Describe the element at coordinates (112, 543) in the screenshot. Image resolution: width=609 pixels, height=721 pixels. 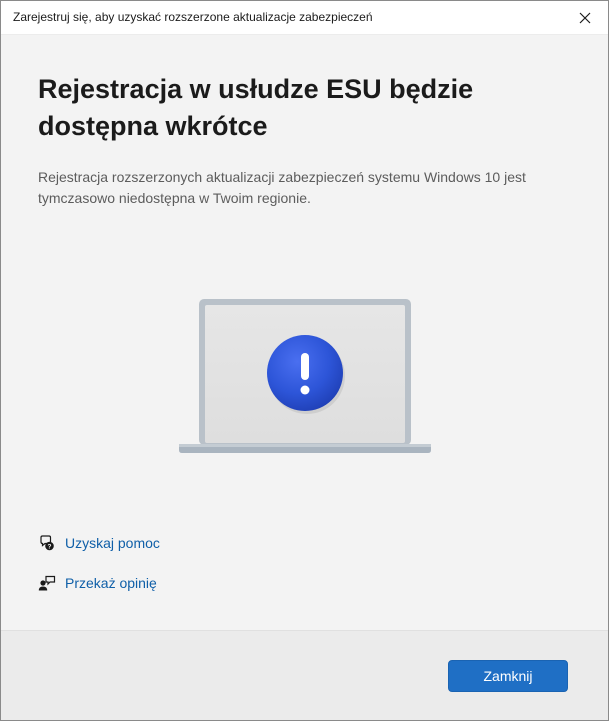
I see `get-help-label: Uzyskaj pomoc` at that location.